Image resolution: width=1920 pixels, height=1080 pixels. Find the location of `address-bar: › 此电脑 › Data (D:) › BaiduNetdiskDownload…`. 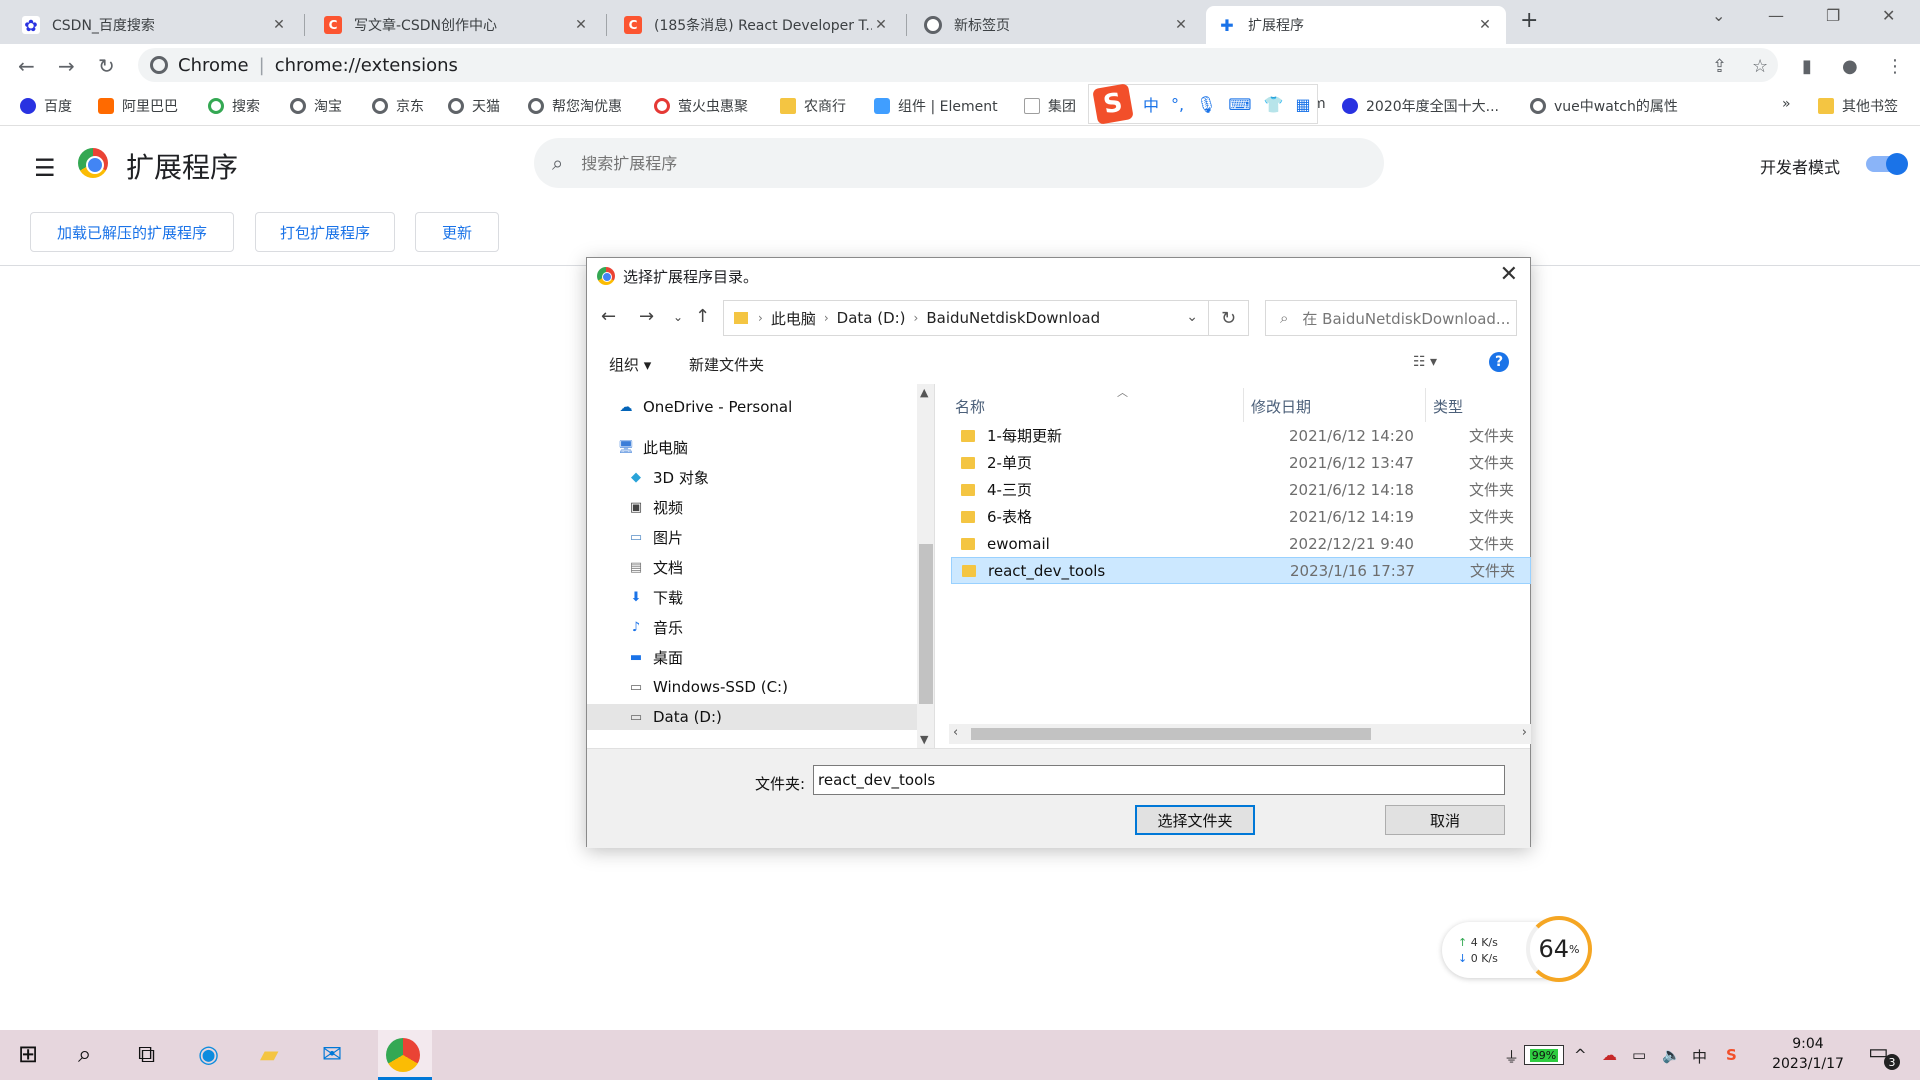

address-bar: › 此电脑 › Data (D:) › BaiduNetdiskDownload… is located at coordinates (966, 318).